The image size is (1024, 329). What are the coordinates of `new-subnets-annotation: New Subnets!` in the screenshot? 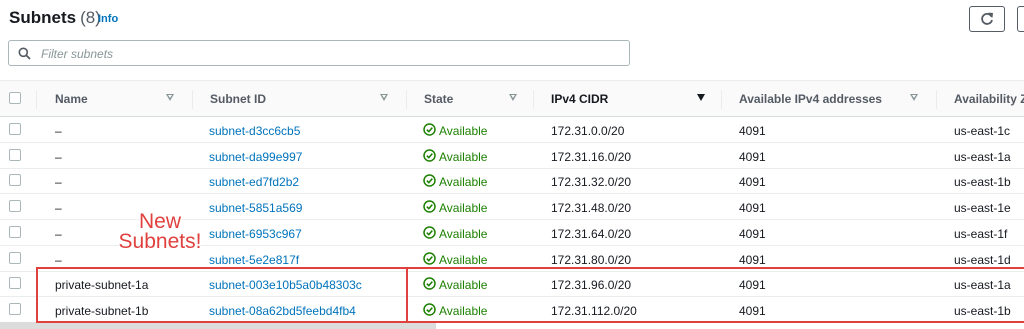 It's located at (160, 231).